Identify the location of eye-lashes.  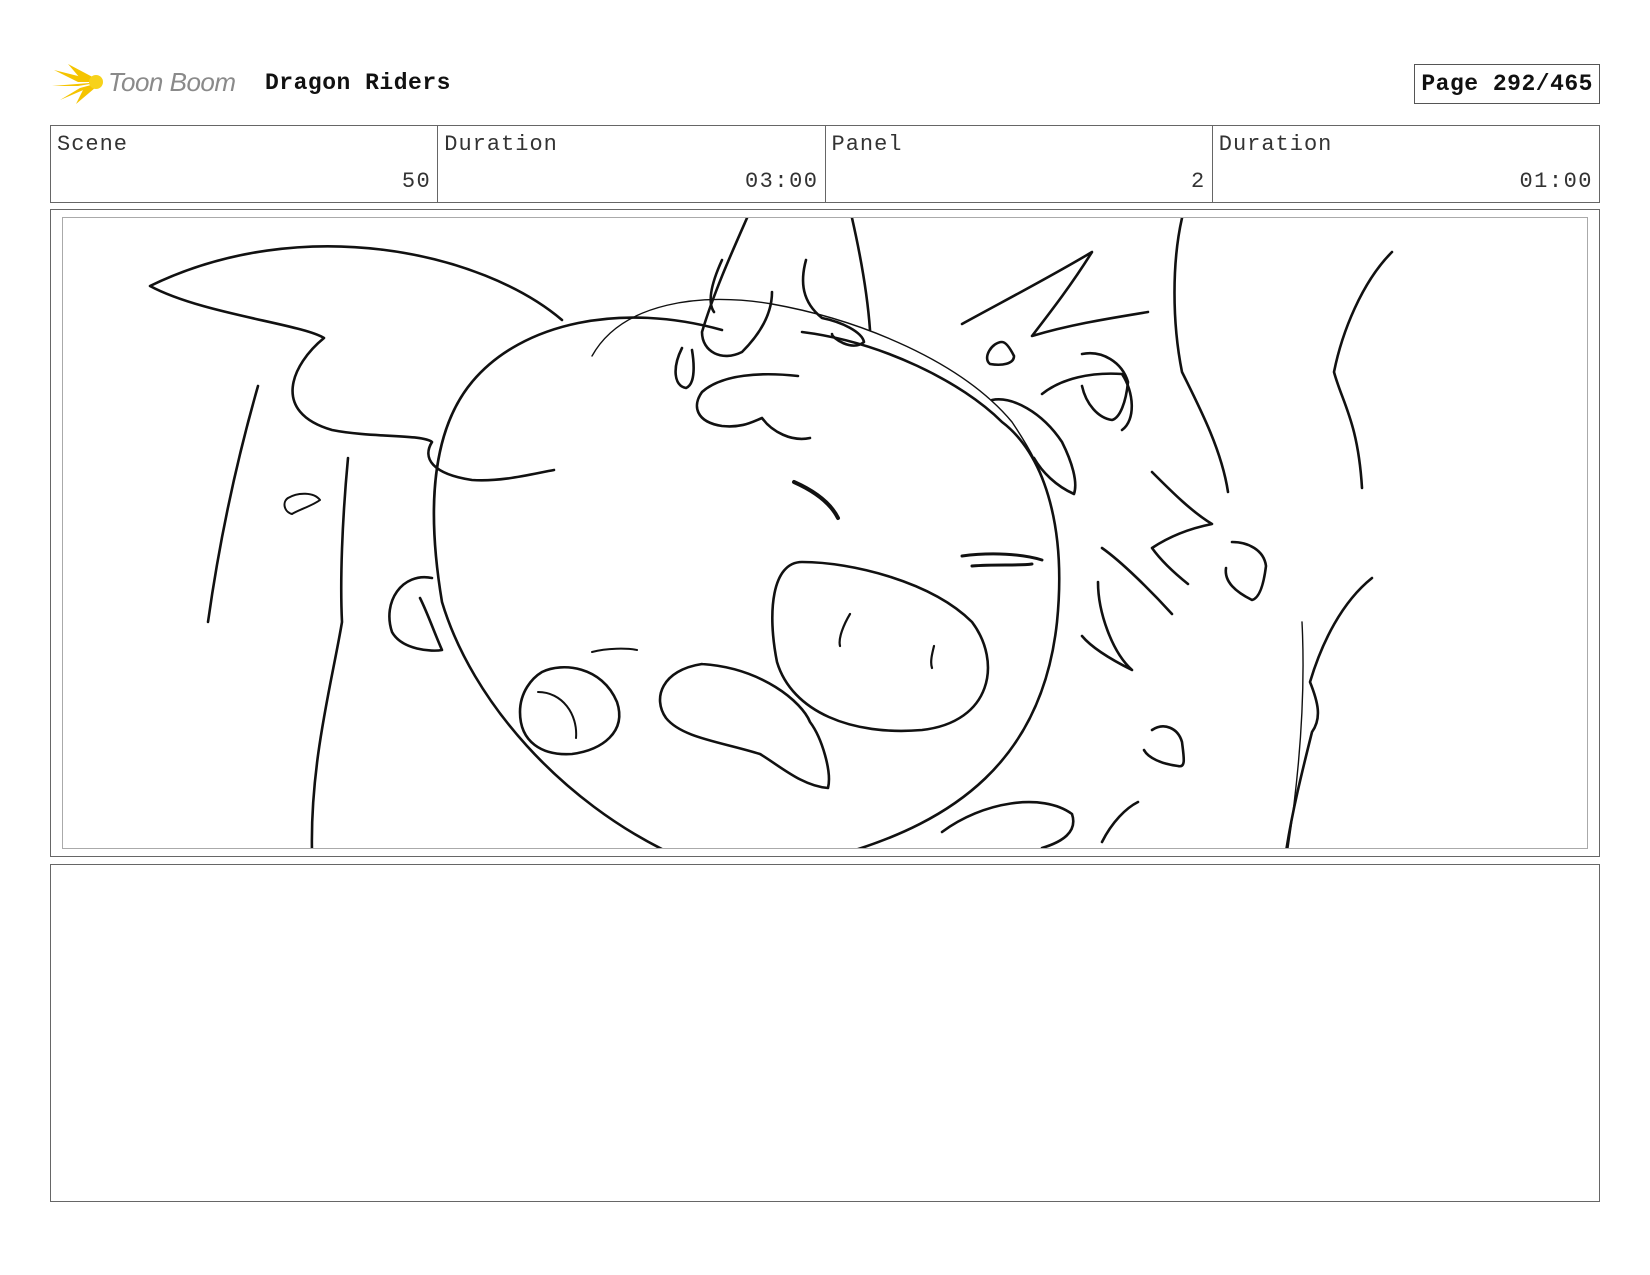
(587, 693).